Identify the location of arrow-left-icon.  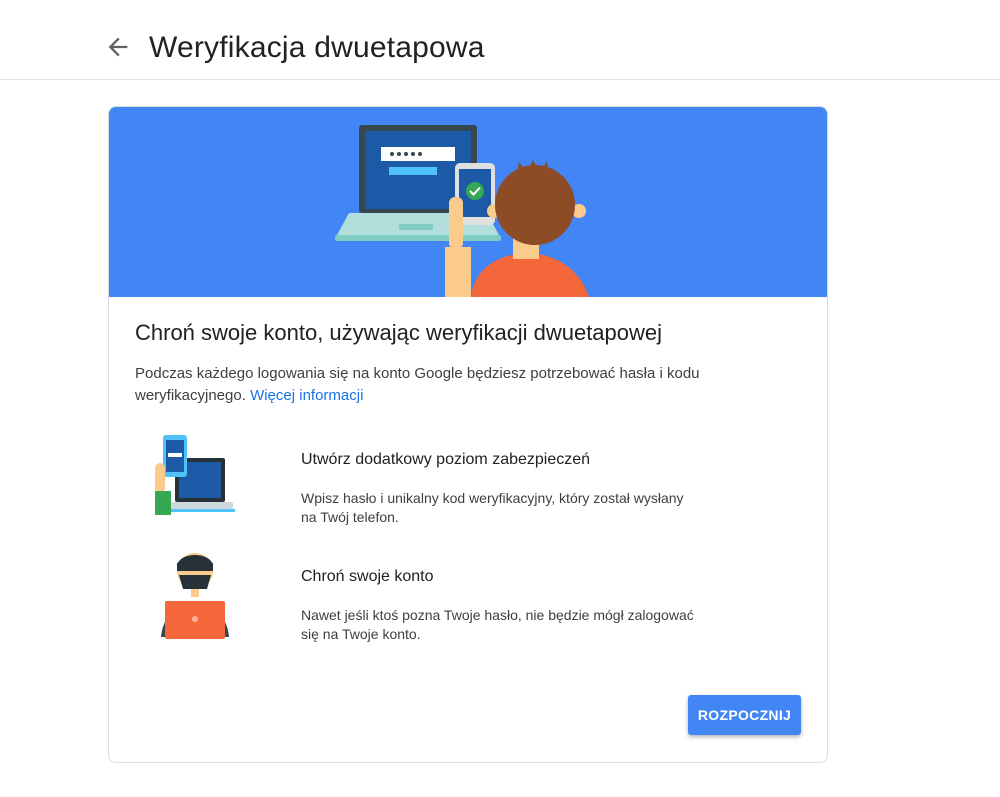
(118, 47).